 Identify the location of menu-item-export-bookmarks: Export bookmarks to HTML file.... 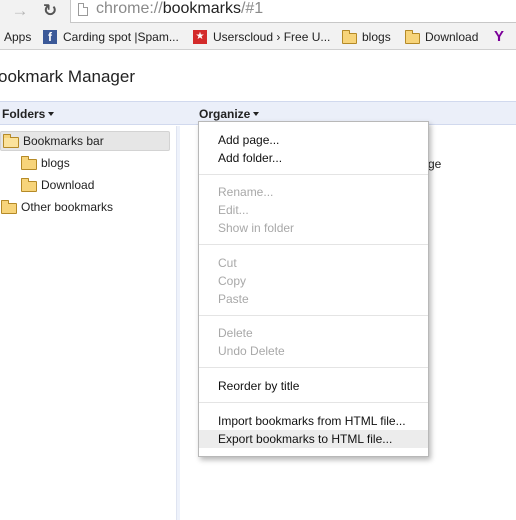
(313, 439).